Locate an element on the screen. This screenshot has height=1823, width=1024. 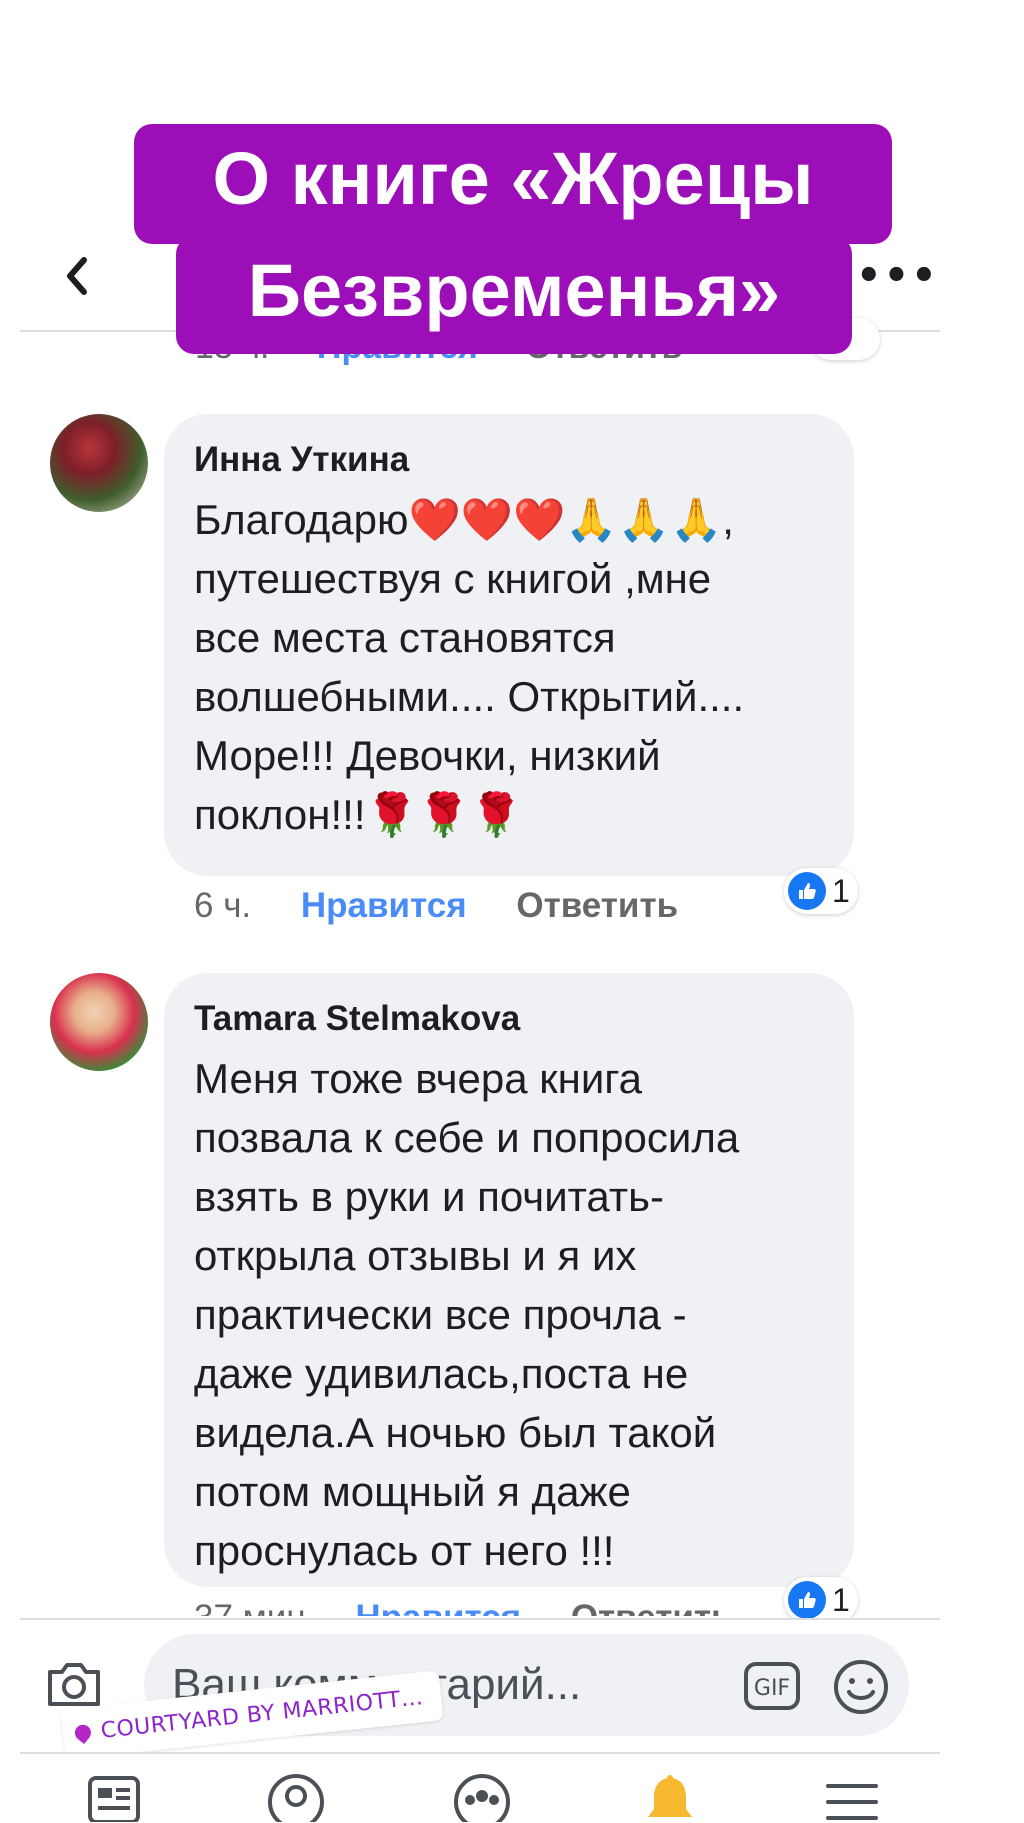
chevron-left-icon is located at coordinates (78, 276).